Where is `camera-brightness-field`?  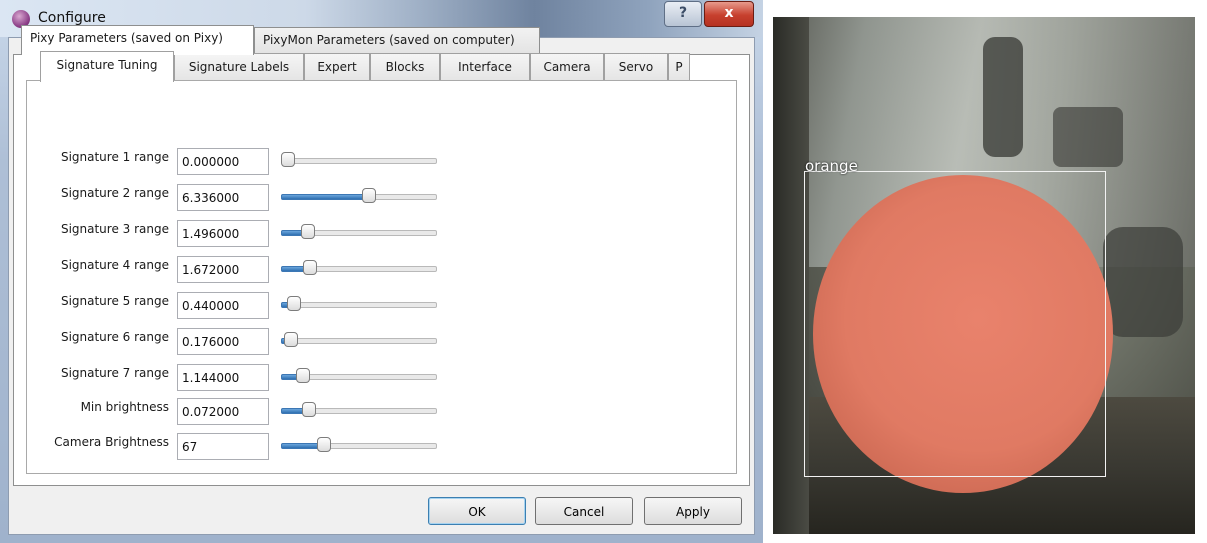
camera-brightness-field is located at coordinates (223, 446).